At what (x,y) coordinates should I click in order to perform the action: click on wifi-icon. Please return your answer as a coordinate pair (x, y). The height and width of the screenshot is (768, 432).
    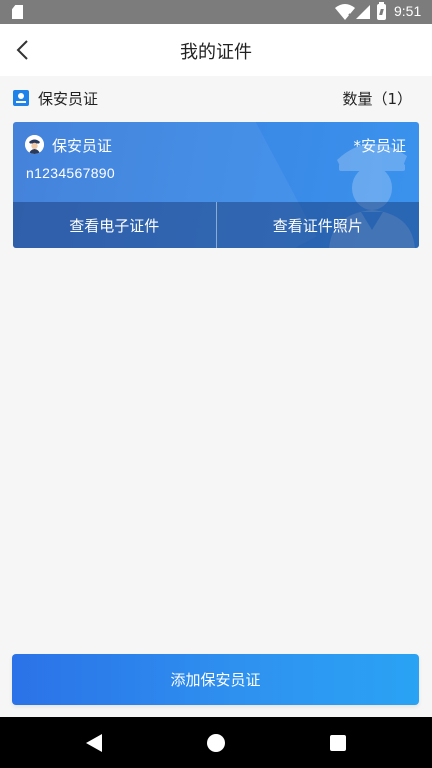
    Looking at the image, I should click on (345, 12).